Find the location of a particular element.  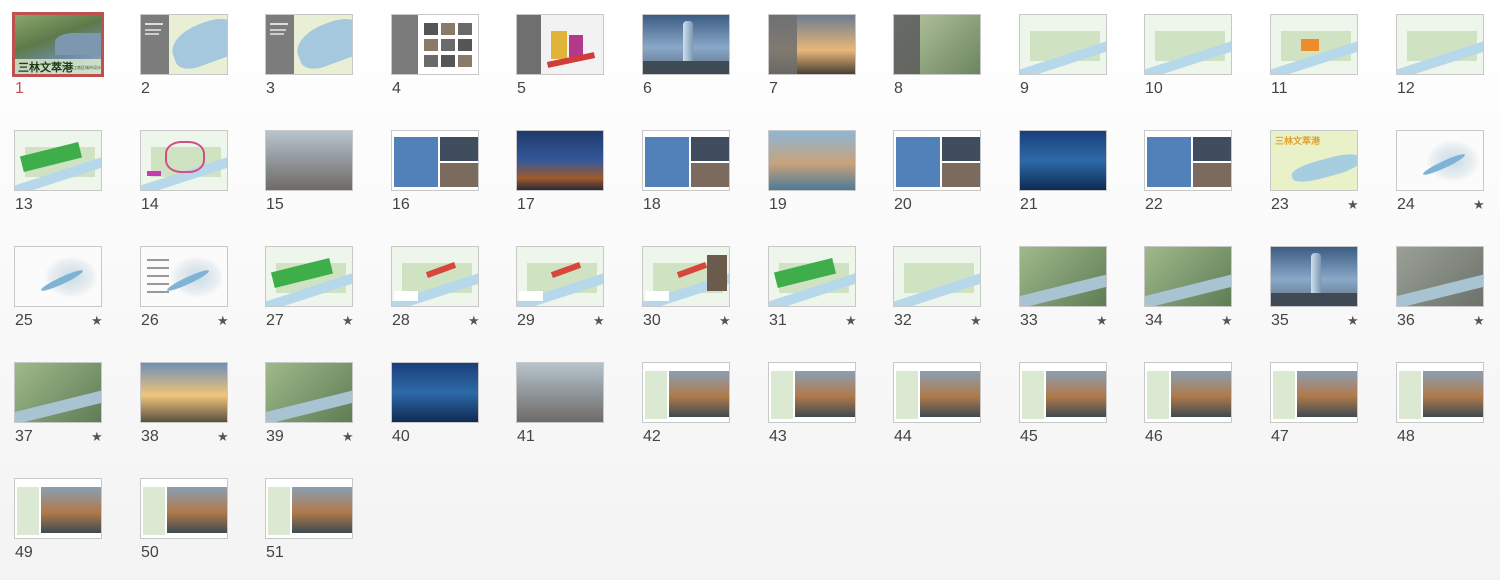

slide-thumbnail-32: 32 ★ is located at coordinates (943, 299).